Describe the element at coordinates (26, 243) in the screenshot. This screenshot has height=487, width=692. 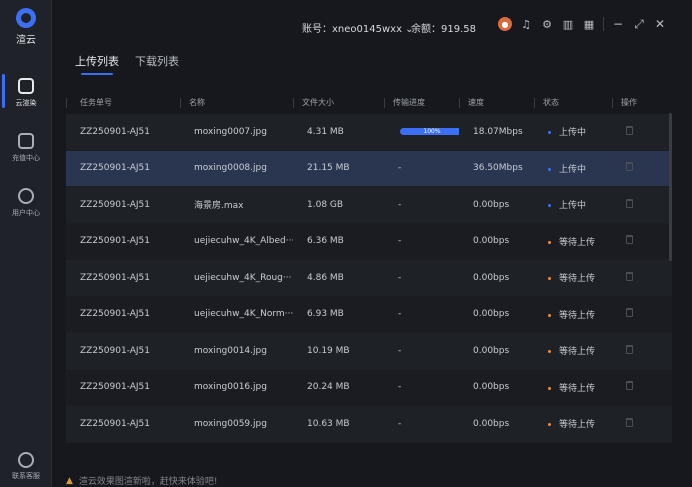
I see `sidebar: 渲云 云渲染 充值中心 用户中心 联系客服` at that location.